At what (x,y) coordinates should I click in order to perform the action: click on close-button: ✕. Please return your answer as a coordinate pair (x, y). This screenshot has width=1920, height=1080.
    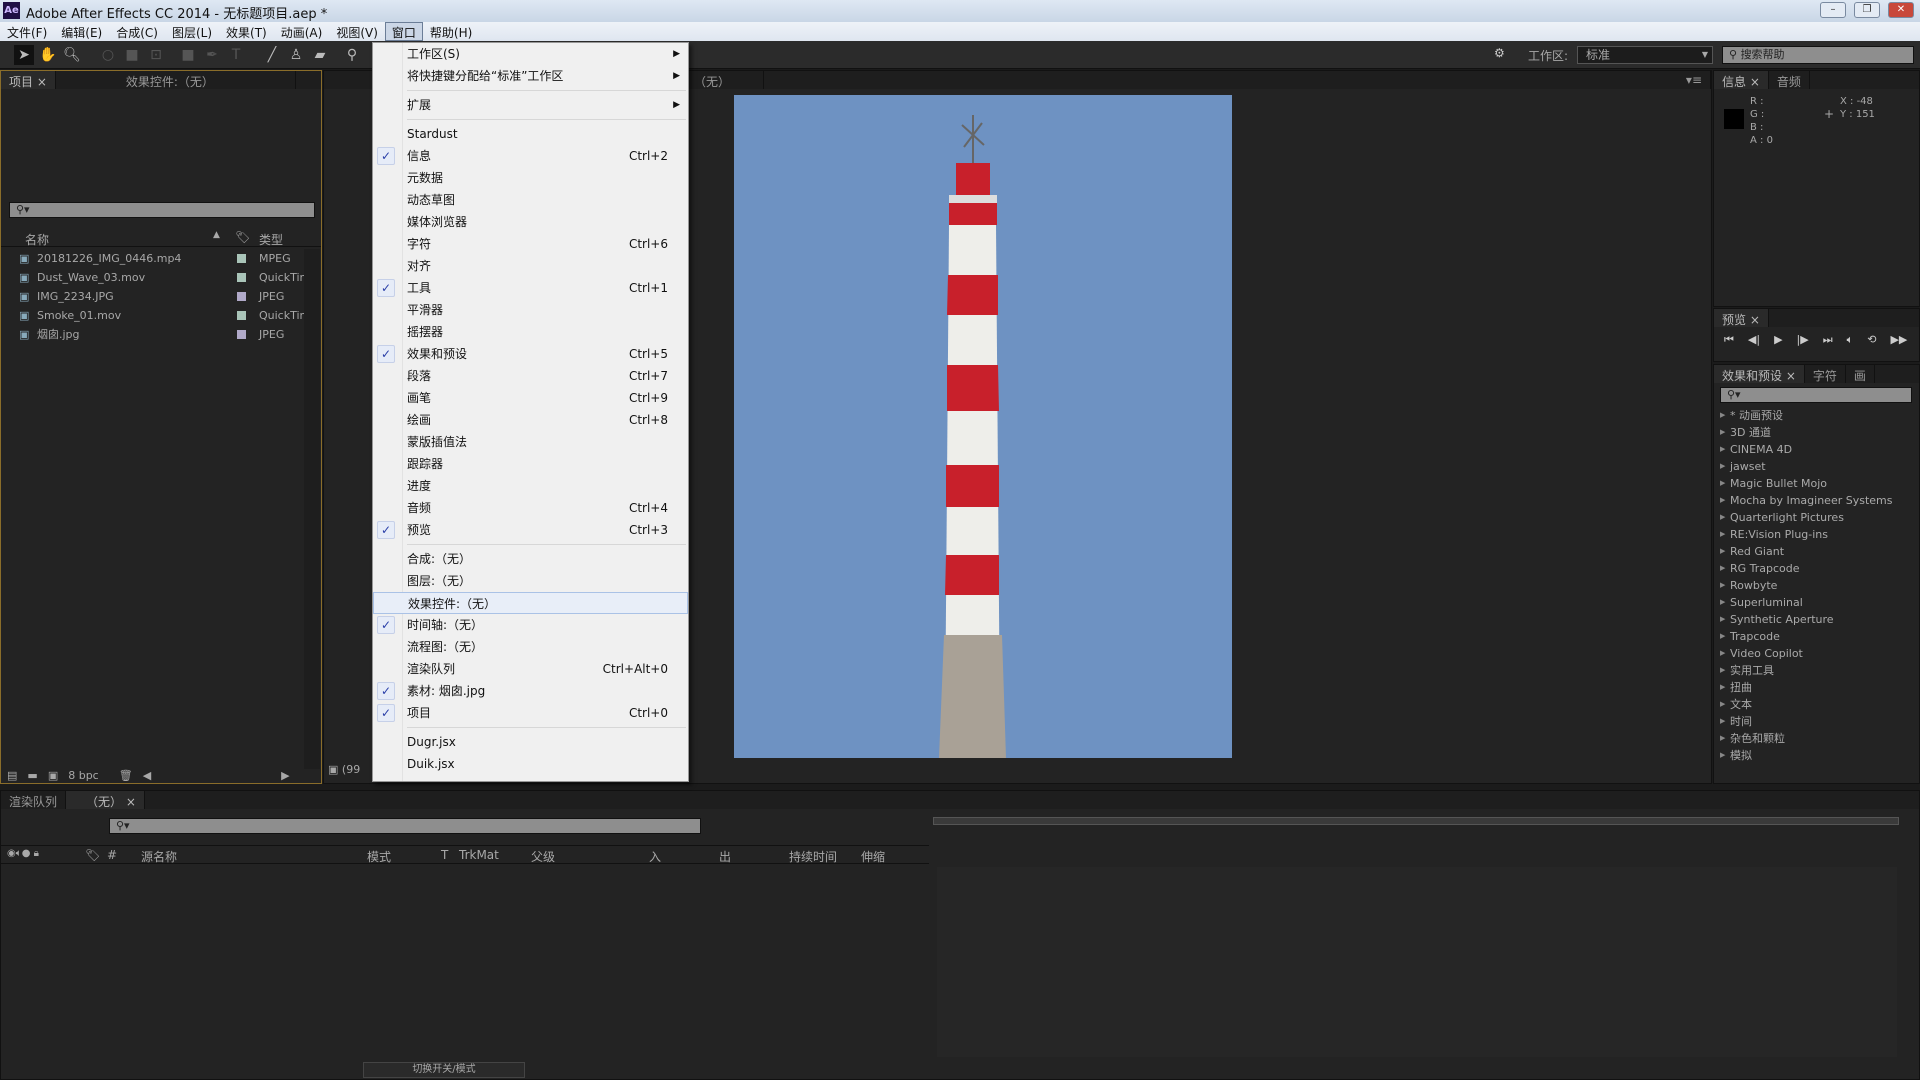
    Looking at the image, I should click on (1901, 10).